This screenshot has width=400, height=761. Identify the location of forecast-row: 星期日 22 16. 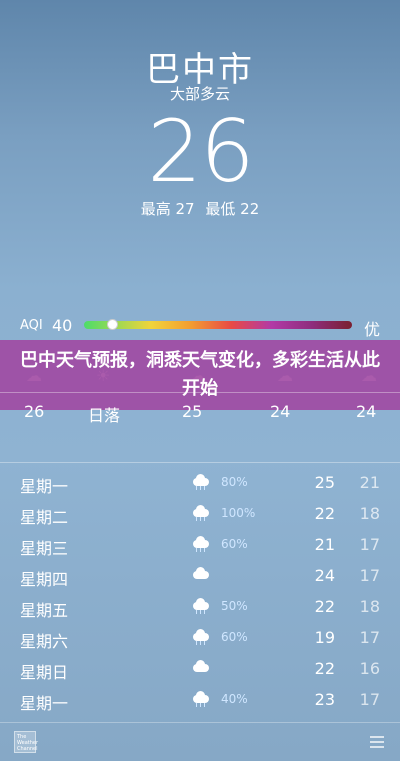
(200, 669).